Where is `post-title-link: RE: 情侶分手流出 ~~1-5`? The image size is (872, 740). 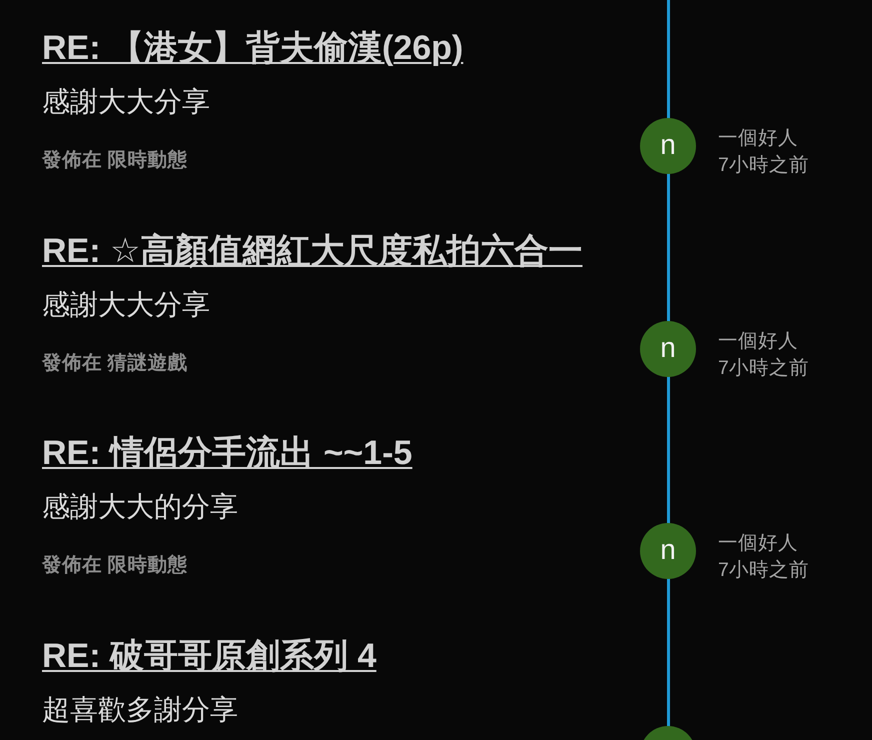
post-title-link: RE: 情侶分手流出 ~~1-5 is located at coordinates (227, 453).